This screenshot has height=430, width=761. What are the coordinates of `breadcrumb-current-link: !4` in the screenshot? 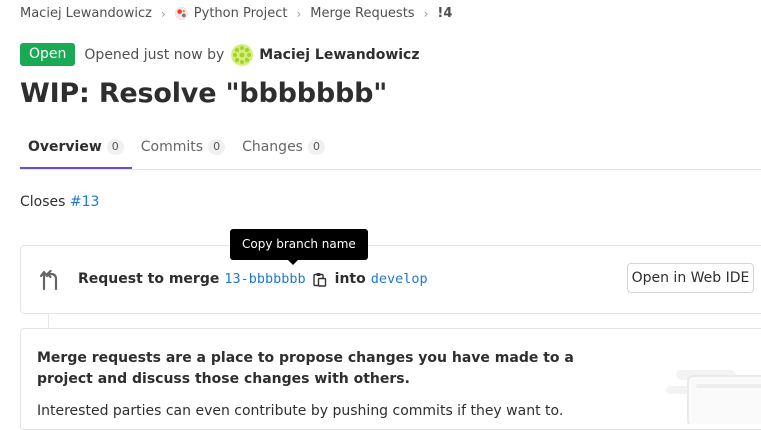 It's located at (444, 13).